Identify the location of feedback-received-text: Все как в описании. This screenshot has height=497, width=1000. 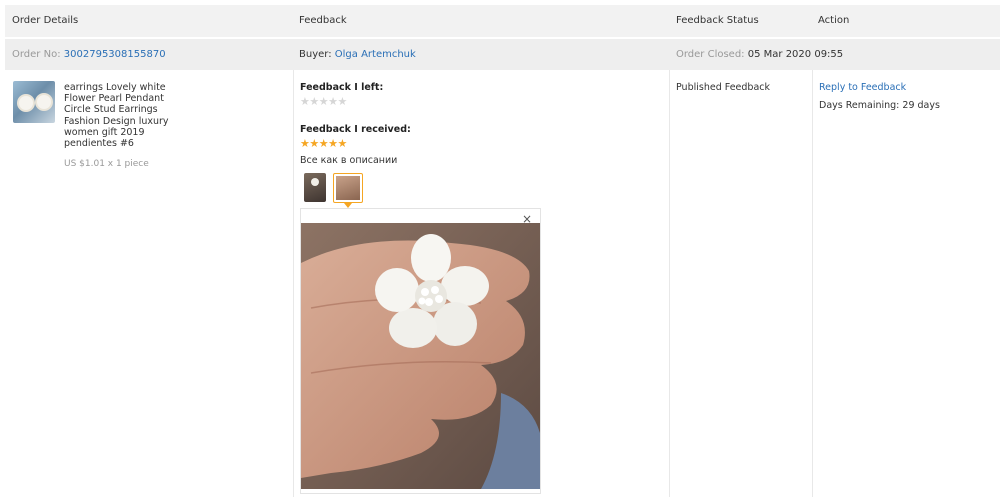
(349, 160).